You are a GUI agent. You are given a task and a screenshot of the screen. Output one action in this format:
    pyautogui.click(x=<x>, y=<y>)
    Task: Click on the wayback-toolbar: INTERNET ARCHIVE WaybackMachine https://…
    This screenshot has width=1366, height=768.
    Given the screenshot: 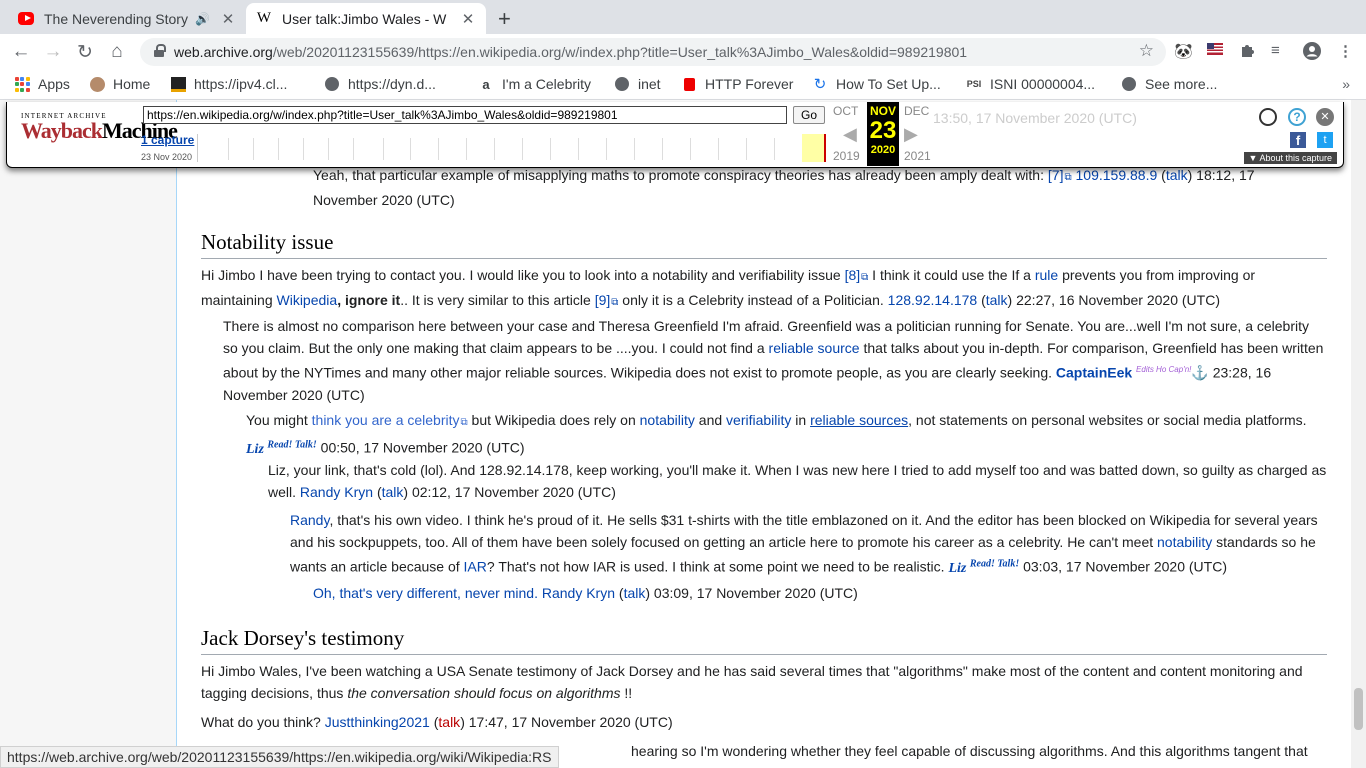 What is the action you would take?
    pyautogui.click(x=675, y=135)
    